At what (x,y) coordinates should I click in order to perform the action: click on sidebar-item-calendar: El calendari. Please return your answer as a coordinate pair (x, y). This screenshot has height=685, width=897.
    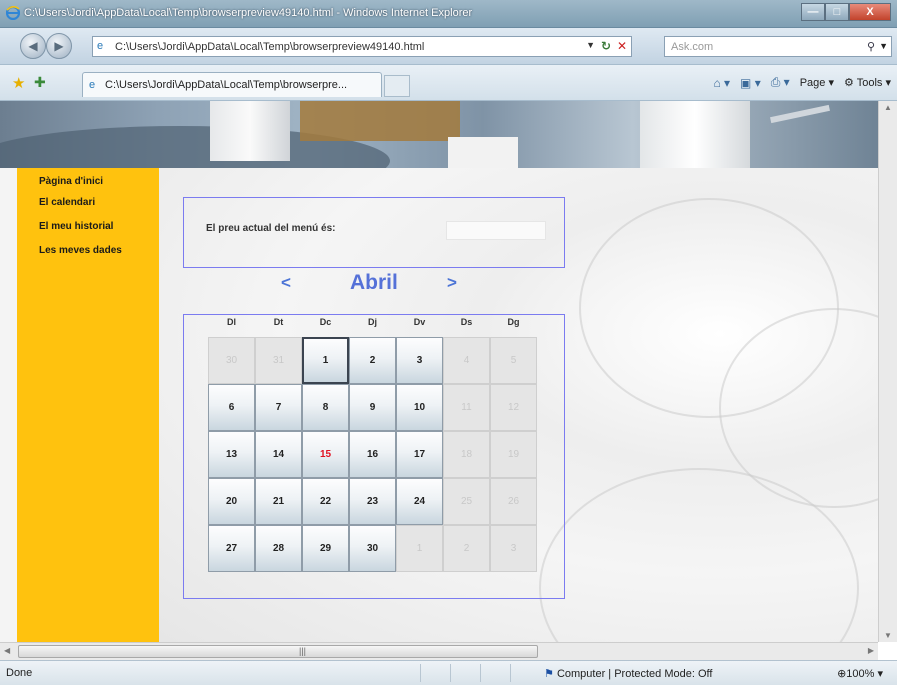
    Looking at the image, I should click on (67, 202).